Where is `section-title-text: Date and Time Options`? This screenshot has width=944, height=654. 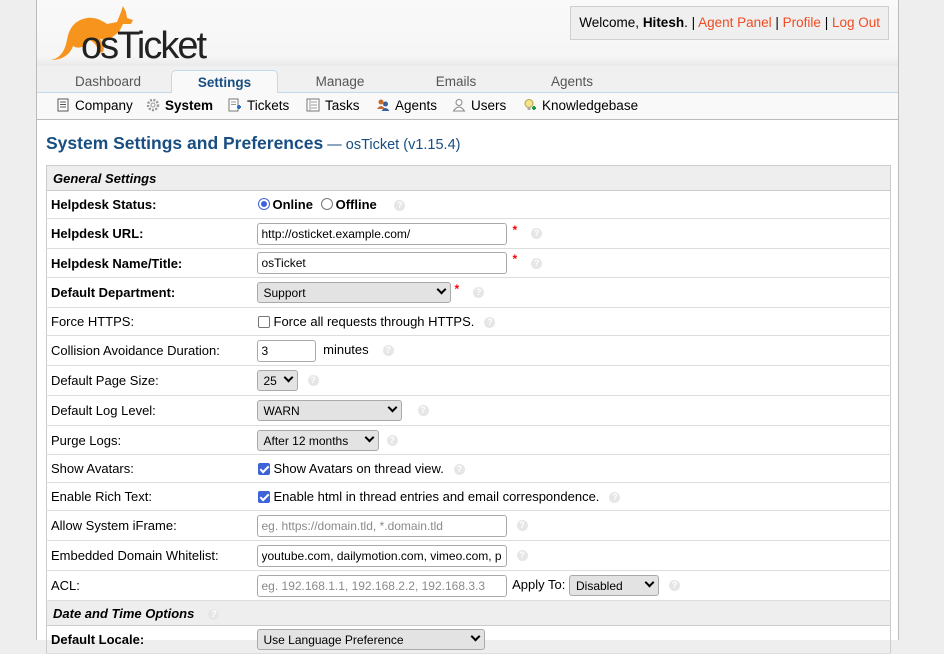 section-title-text: Date and Time Options is located at coordinates (124, 613).